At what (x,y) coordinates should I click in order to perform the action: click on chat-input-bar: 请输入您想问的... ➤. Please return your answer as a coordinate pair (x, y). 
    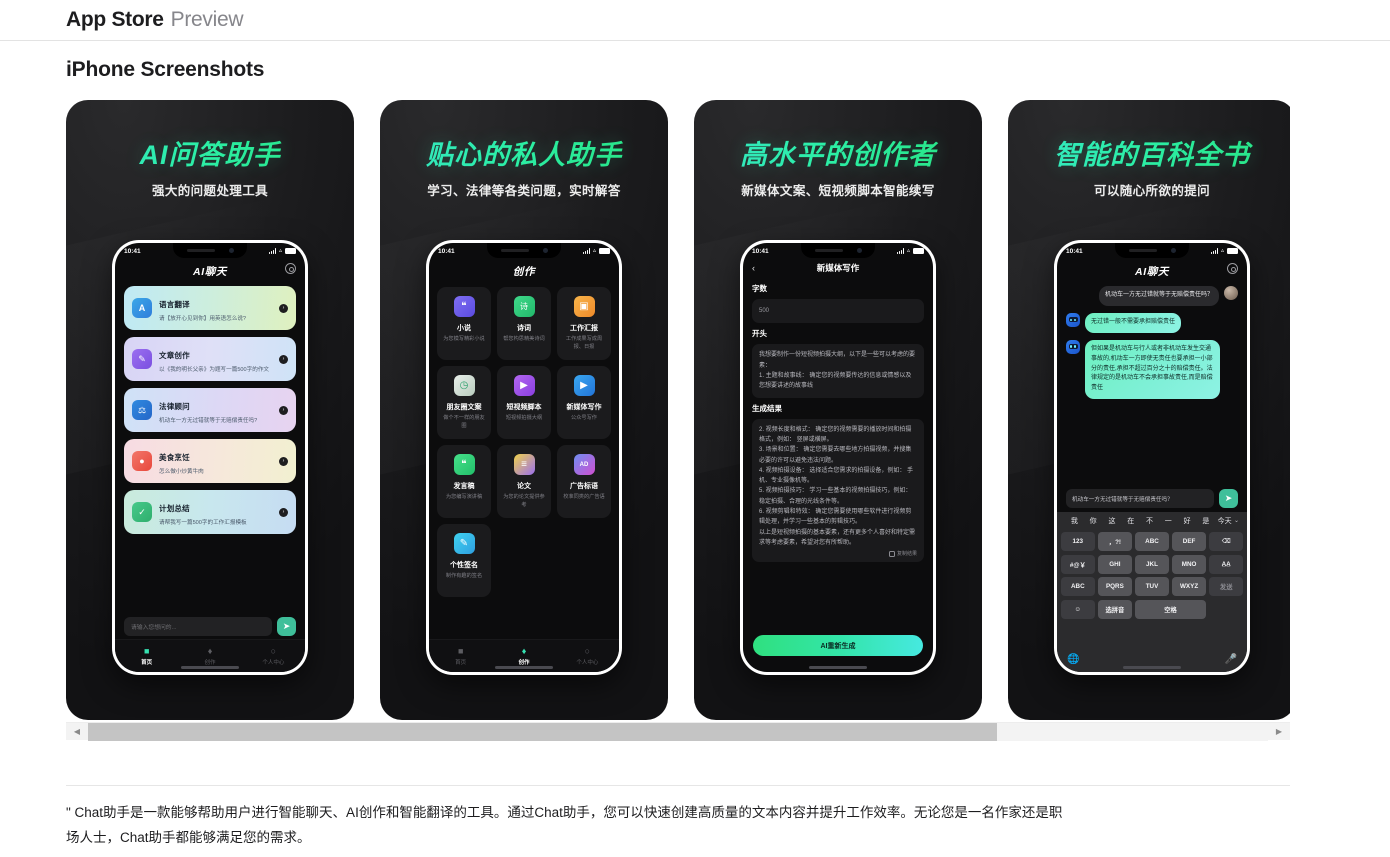
    Looking at the image, I should click on (210, 626).